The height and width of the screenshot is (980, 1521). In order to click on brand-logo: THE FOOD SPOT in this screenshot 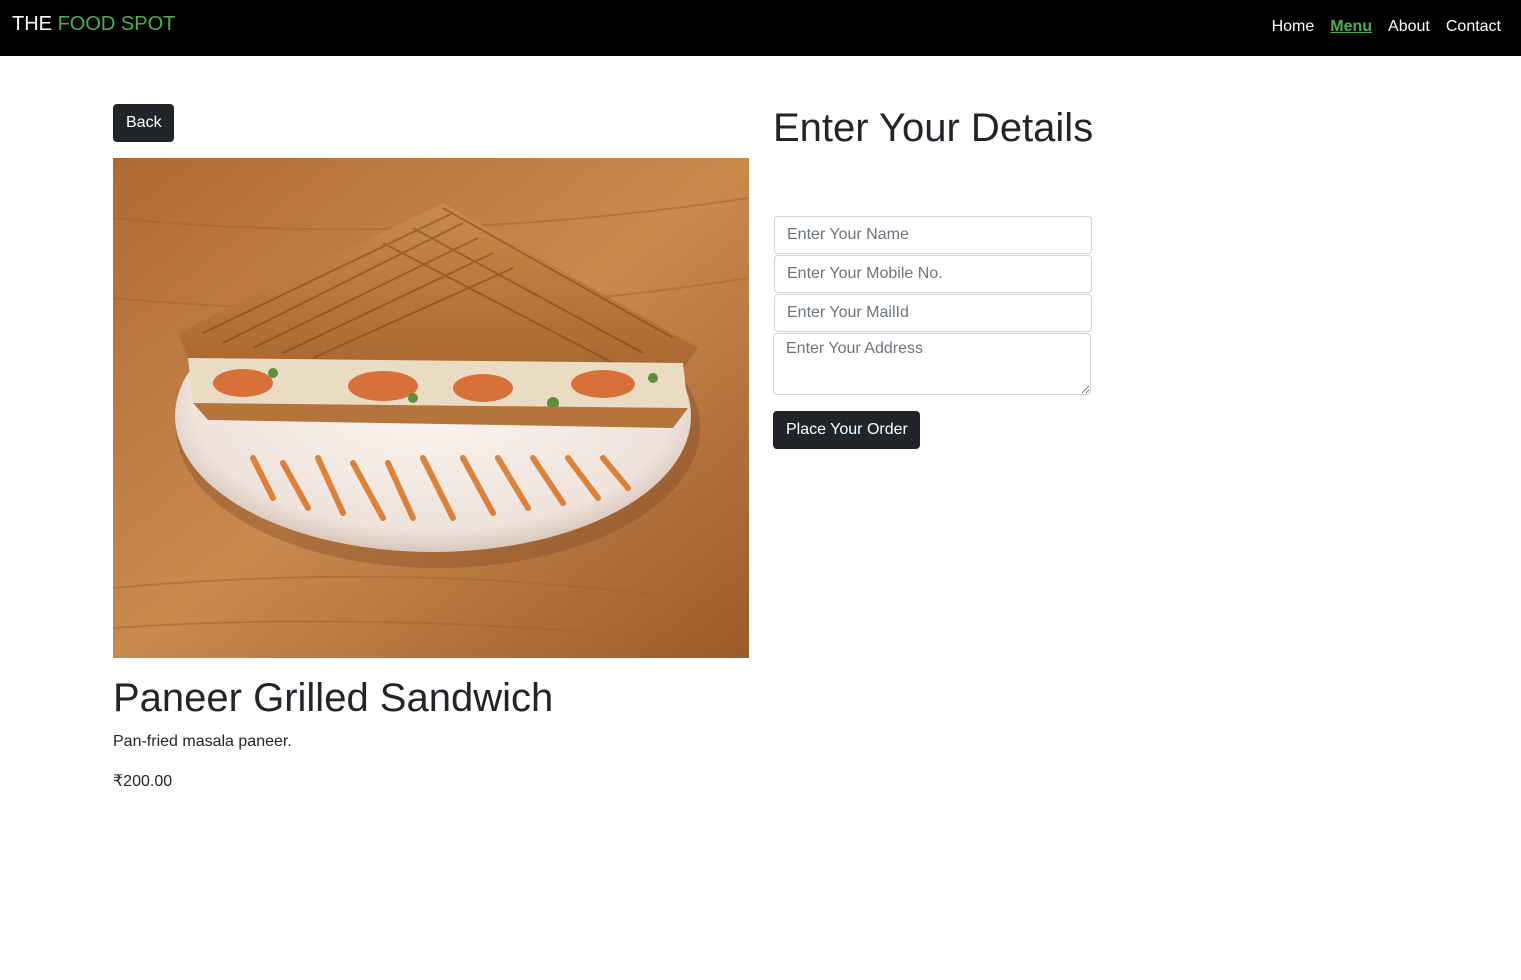, I will do `click(93, 24)`.